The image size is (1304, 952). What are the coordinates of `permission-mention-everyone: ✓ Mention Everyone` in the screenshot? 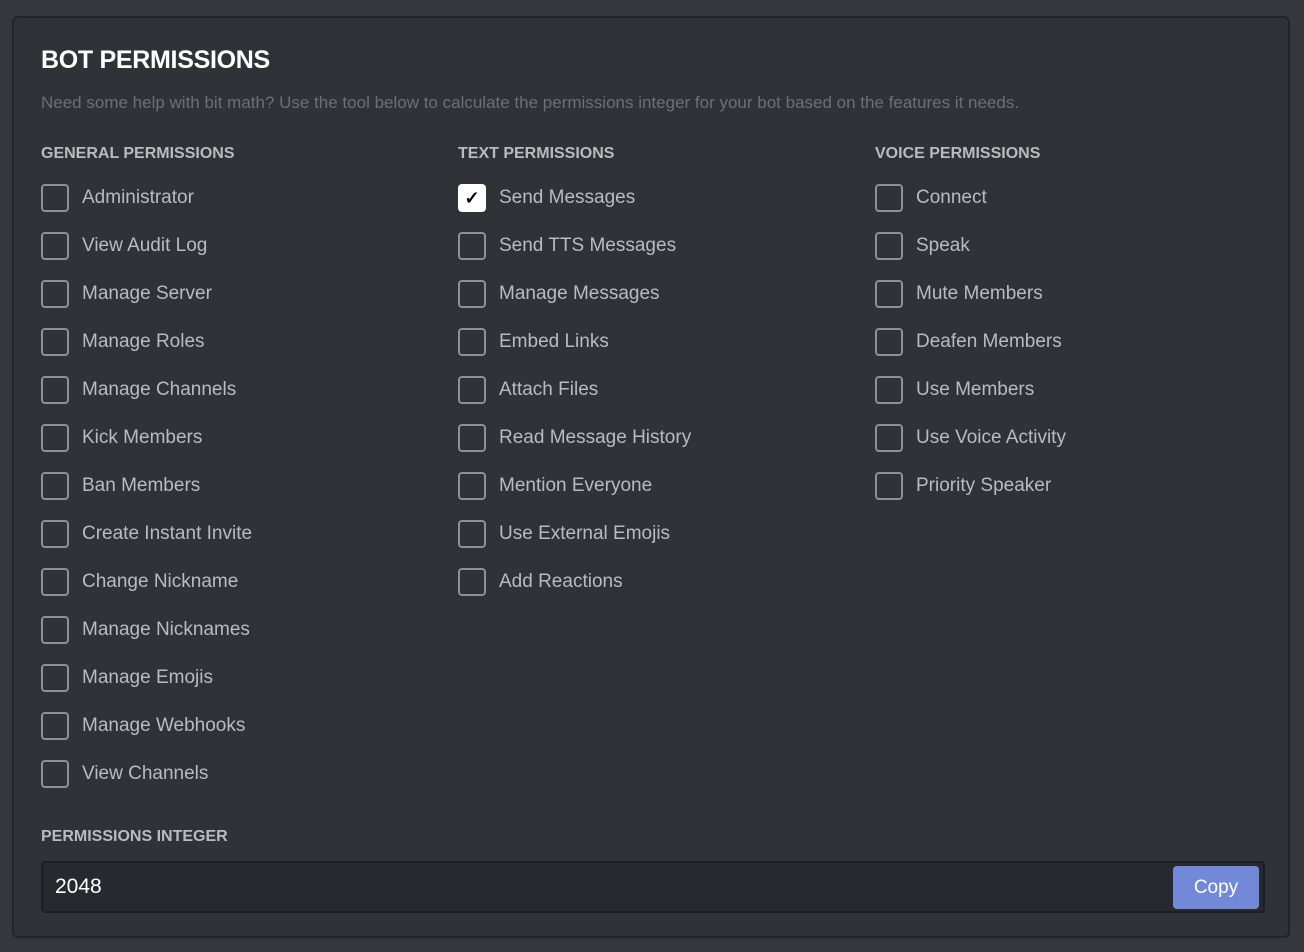 It's located at (574, 486).